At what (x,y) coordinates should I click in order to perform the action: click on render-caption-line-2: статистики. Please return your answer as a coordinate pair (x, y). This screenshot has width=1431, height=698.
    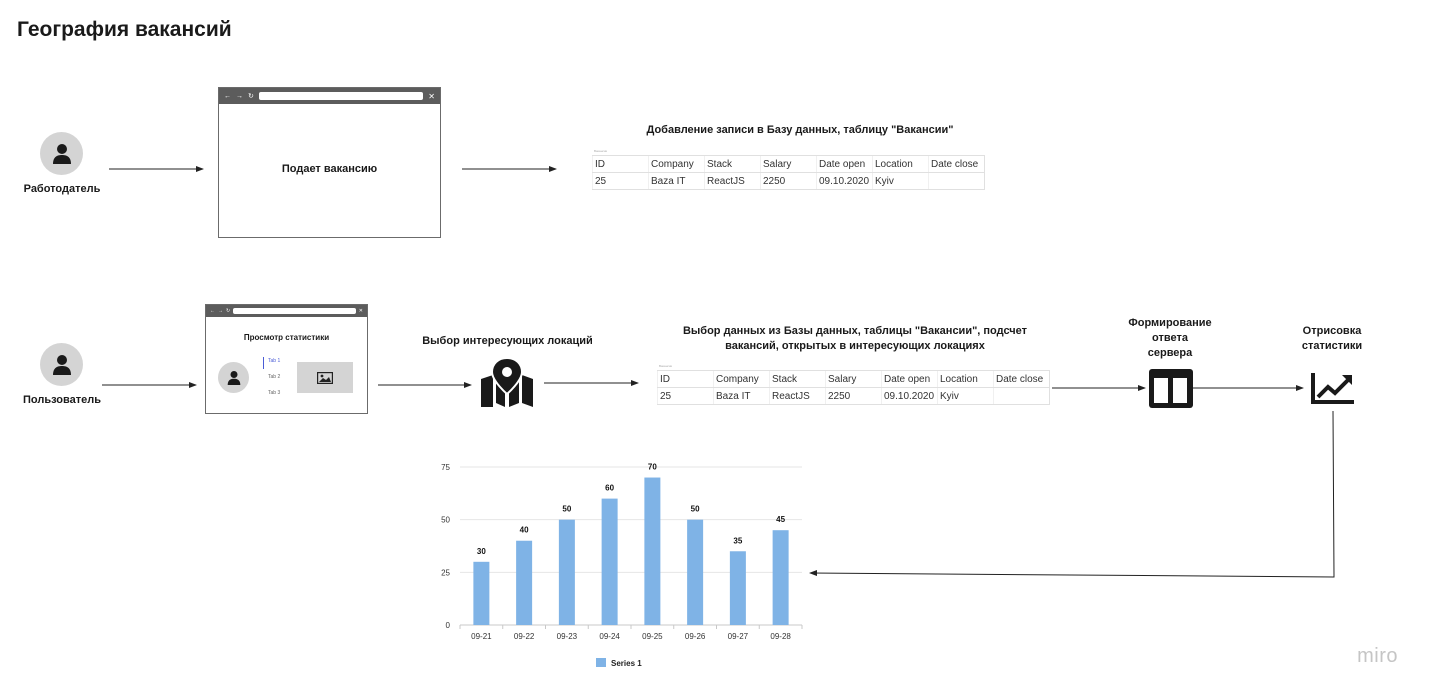
    Looking at the image, I should click on (1332, 346).